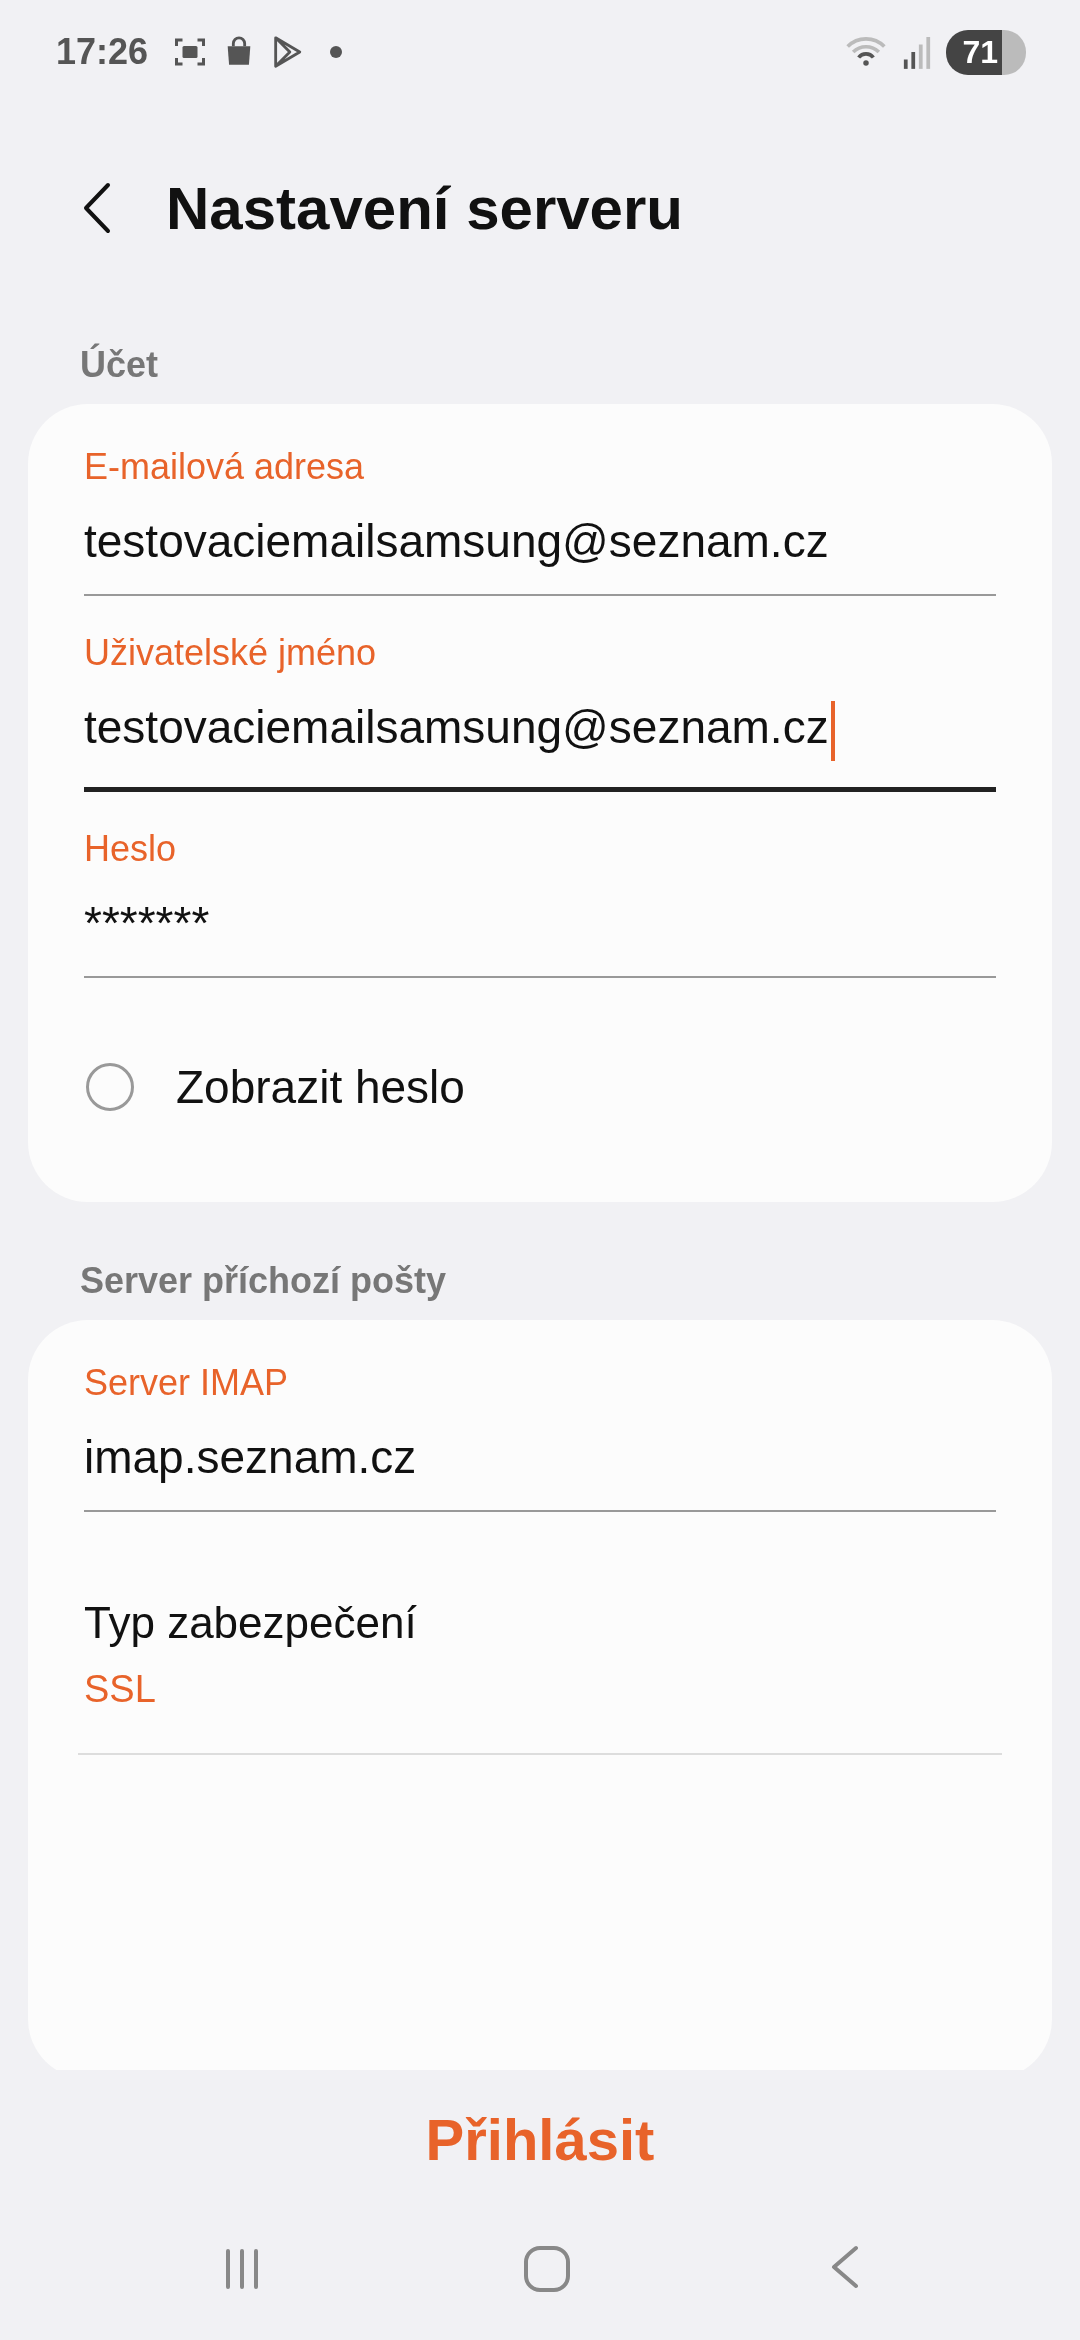 The image size is (1080, 2340). I want to click on settings-item: Typ zabezpečení SSL, so click(540, 1645).